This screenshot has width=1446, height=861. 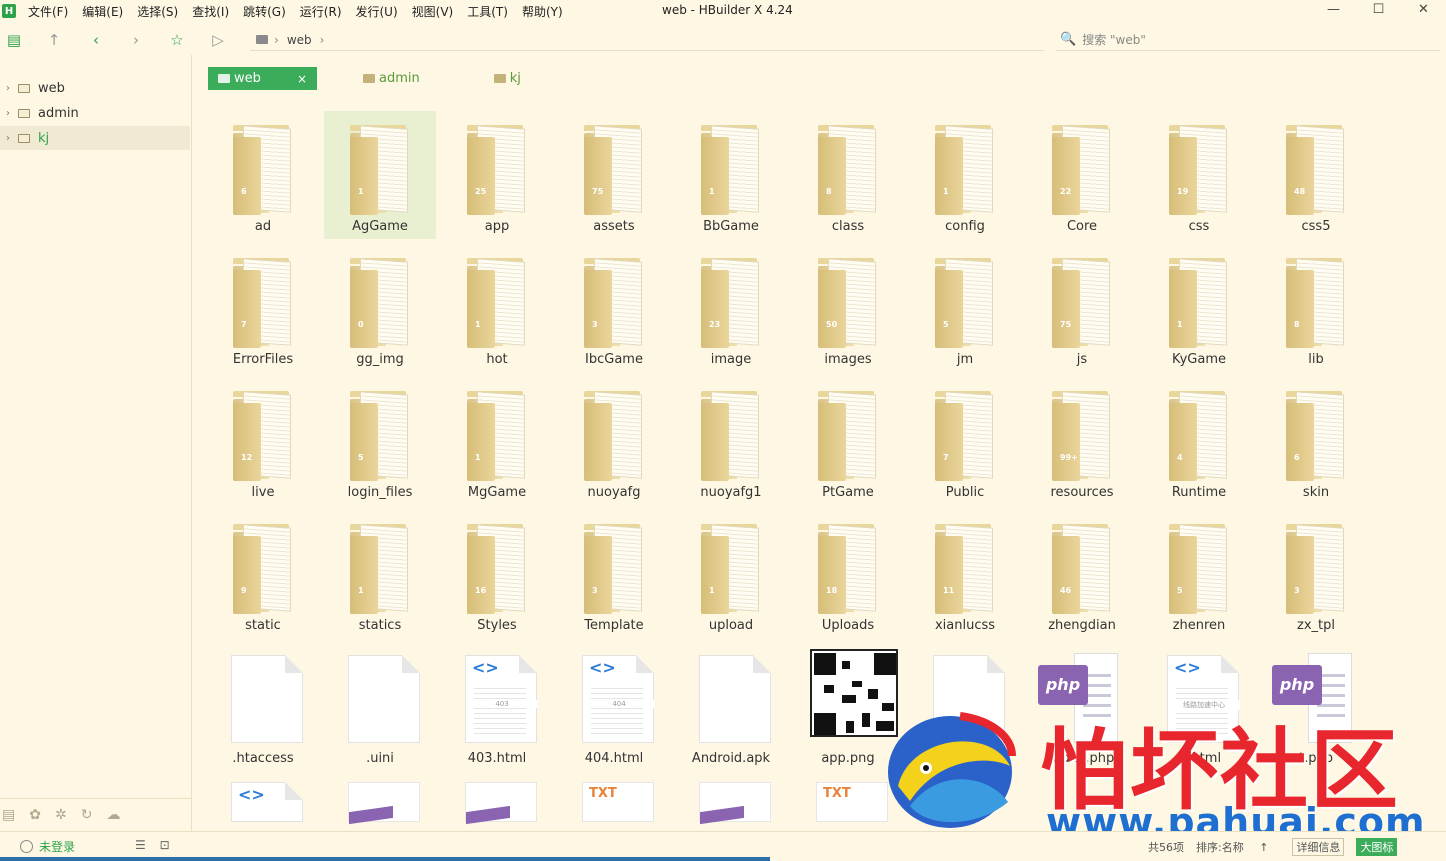 What do you see at coordinates (1199, 308) in the screenshot?
I see `folder-item: 1 KyGame` at bounding box center [1199, 308].